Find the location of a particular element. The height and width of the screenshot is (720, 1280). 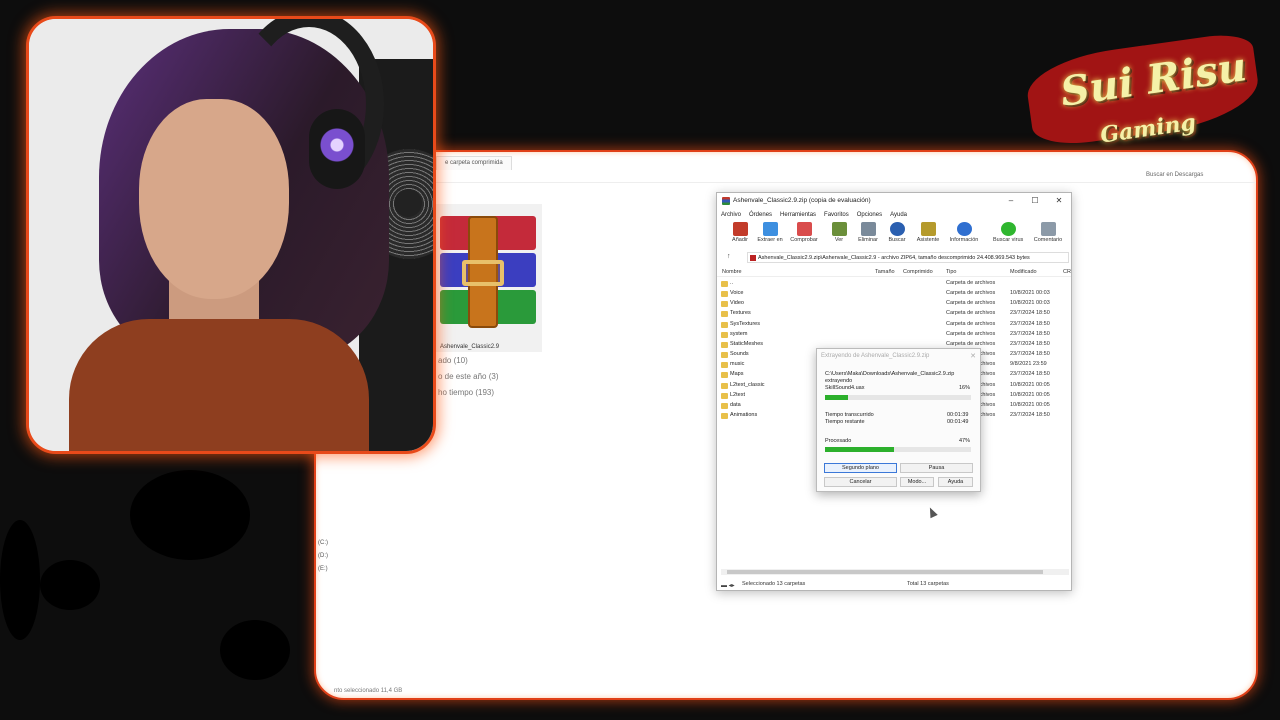

archive-file-name: Ashenvale_Classic2.9 is located at coordinates (469, 347).